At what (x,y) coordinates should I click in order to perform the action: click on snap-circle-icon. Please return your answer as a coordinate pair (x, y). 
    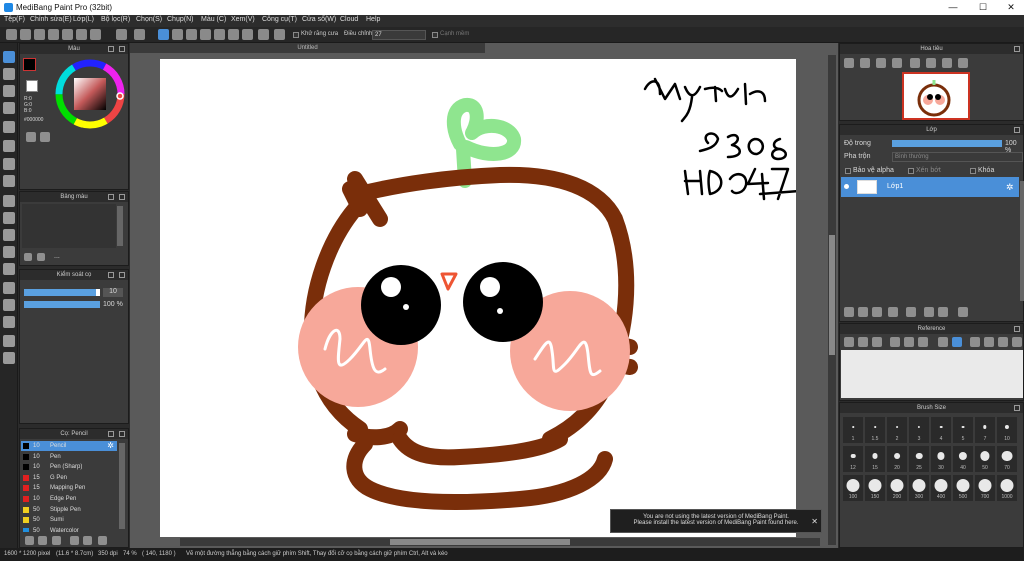
    Looking at the image, I should click on (233, 34).